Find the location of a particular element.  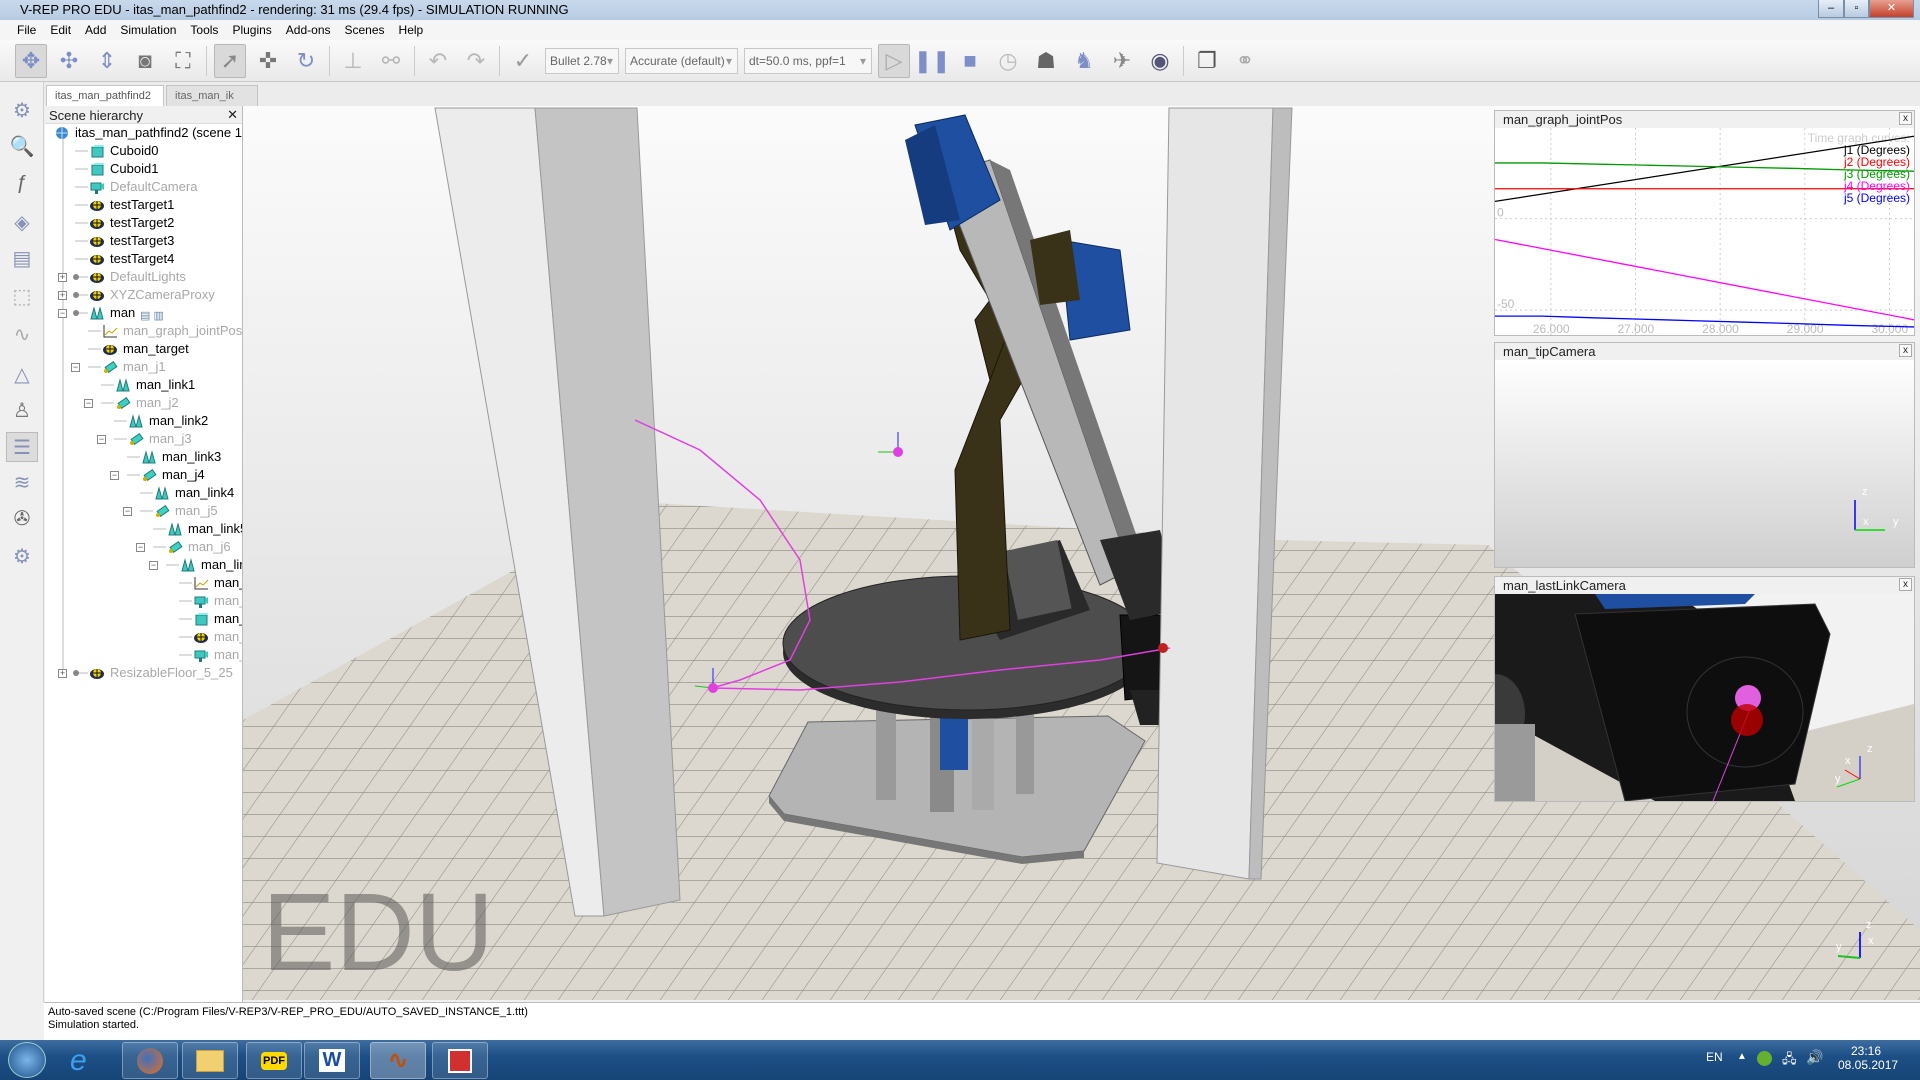

network-icon: 🖧 is located at coordinates (1789, 1061).